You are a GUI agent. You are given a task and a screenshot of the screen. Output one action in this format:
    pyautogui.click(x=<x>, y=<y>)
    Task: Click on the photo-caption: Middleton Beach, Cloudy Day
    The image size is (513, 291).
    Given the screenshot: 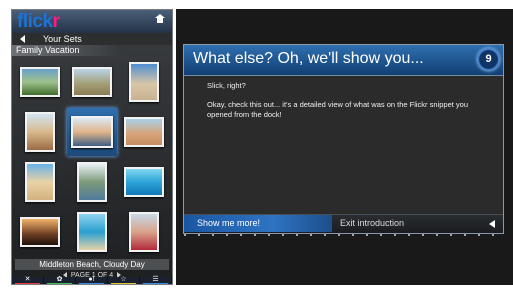 What is the action you would take?
    pyautogui.click(x=92, y=264)
    